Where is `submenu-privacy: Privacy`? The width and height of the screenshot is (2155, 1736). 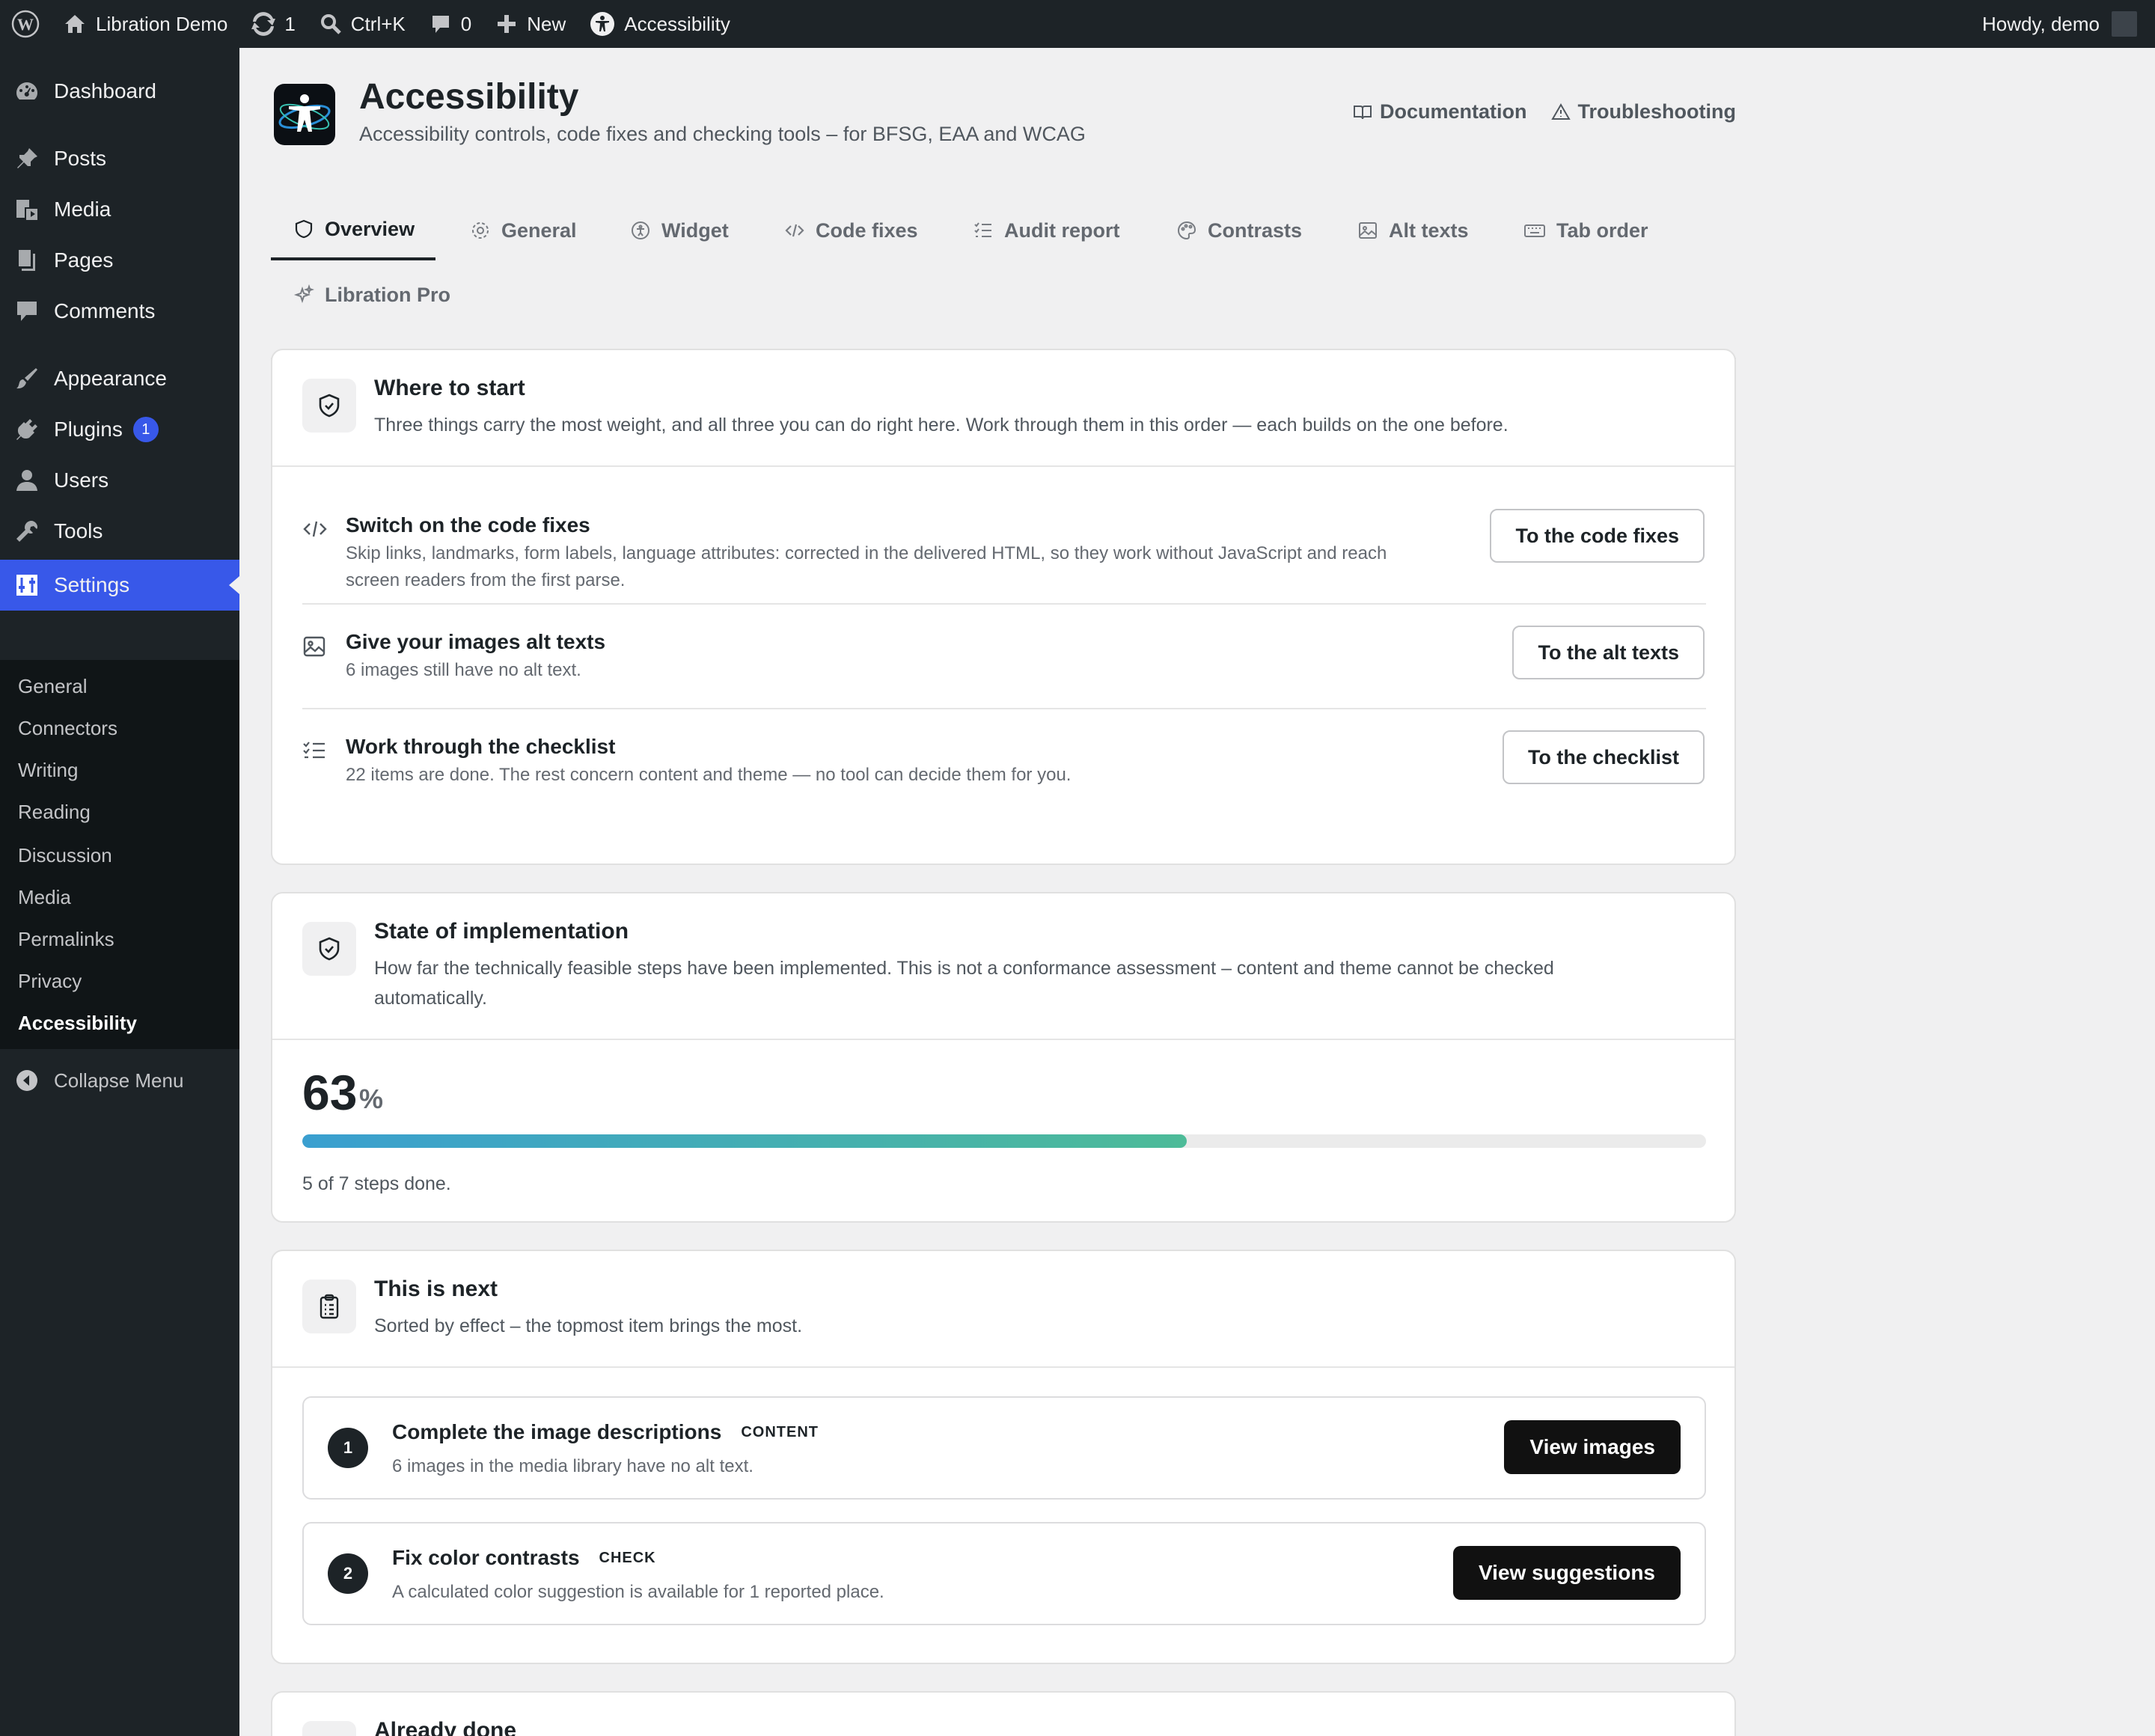
submenu-privacy: Privacy is located at coordinates (50, 982).